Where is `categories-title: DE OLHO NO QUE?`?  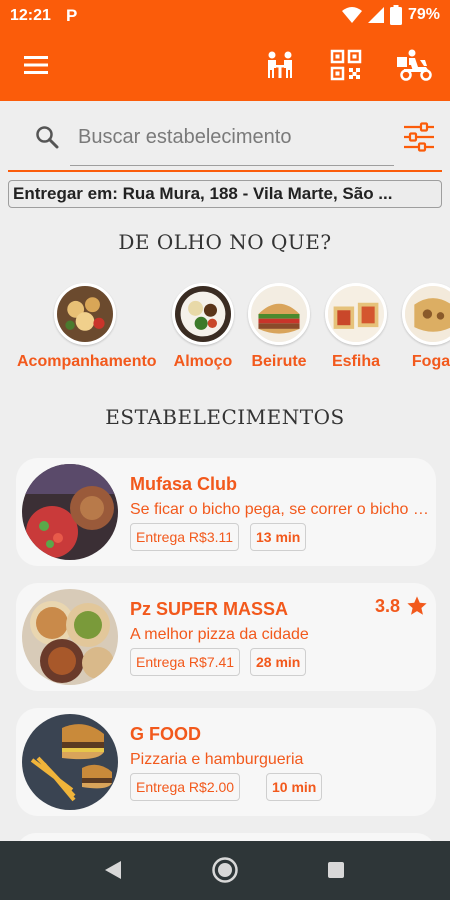
categories-title: DE OLHO NO QUE? is located at coordinates (225, 242).